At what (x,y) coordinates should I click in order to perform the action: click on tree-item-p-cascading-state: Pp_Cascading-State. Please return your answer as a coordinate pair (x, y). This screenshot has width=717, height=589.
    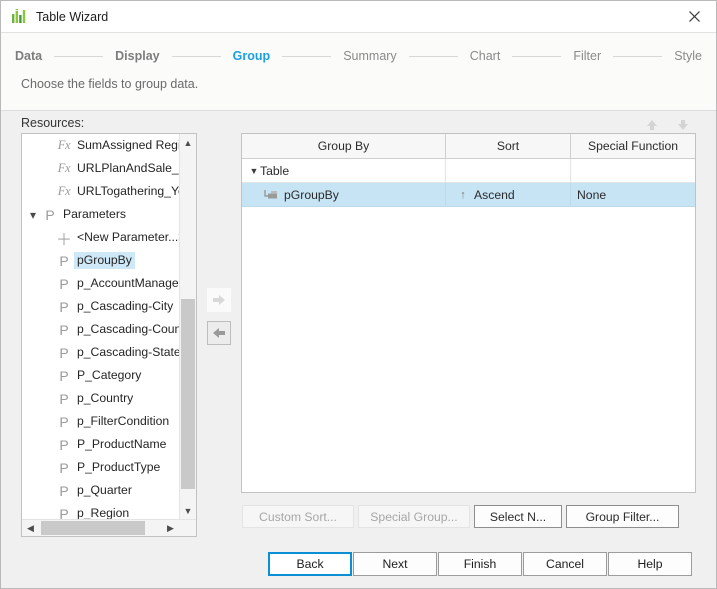
    Looking at the image, I should click on (100, 352).